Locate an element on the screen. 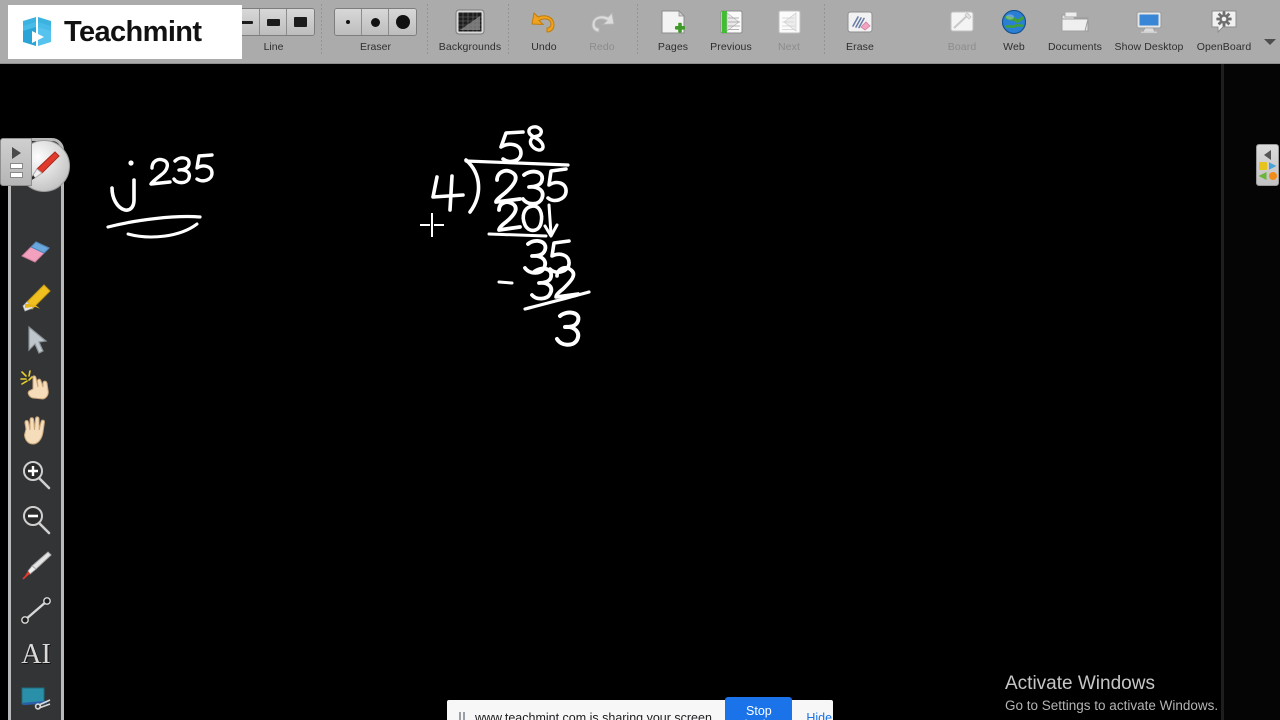 The width and height of the screenshot is (1280, 720). eraser-icon is located at coordinates (35, 252).